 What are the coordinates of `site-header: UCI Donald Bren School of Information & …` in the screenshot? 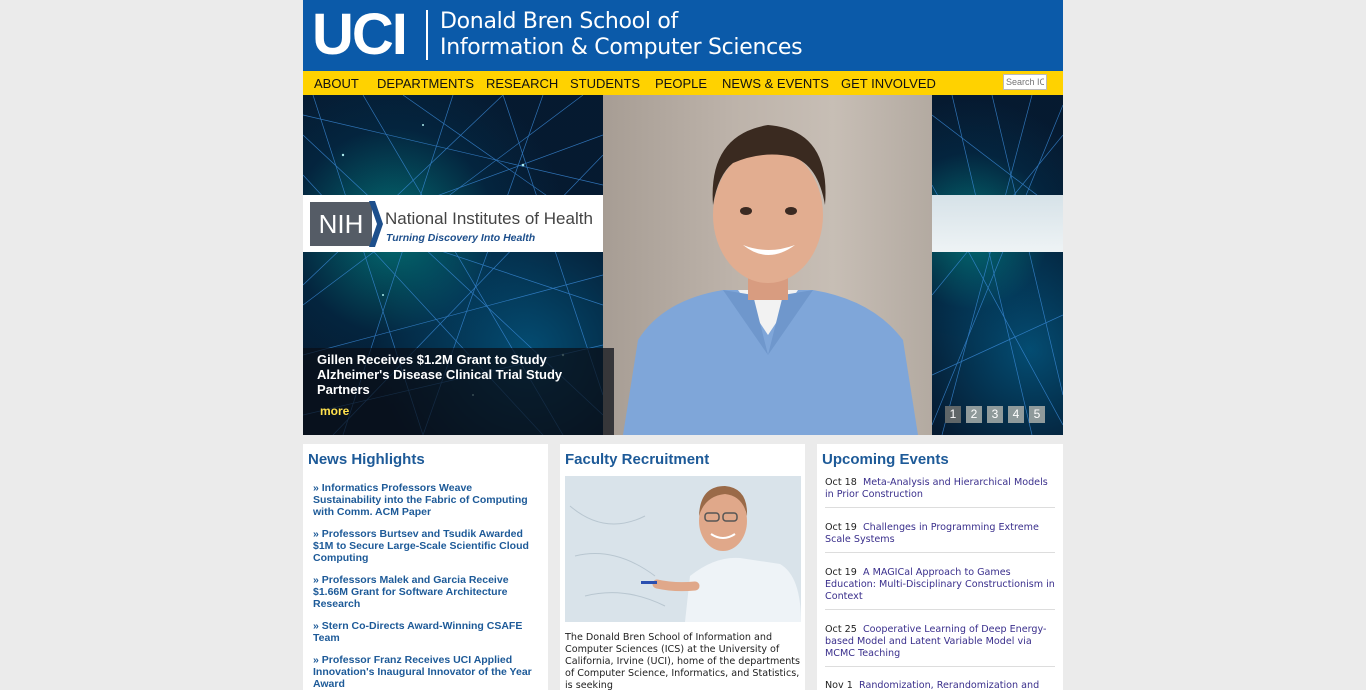 It's located at (683, 35).